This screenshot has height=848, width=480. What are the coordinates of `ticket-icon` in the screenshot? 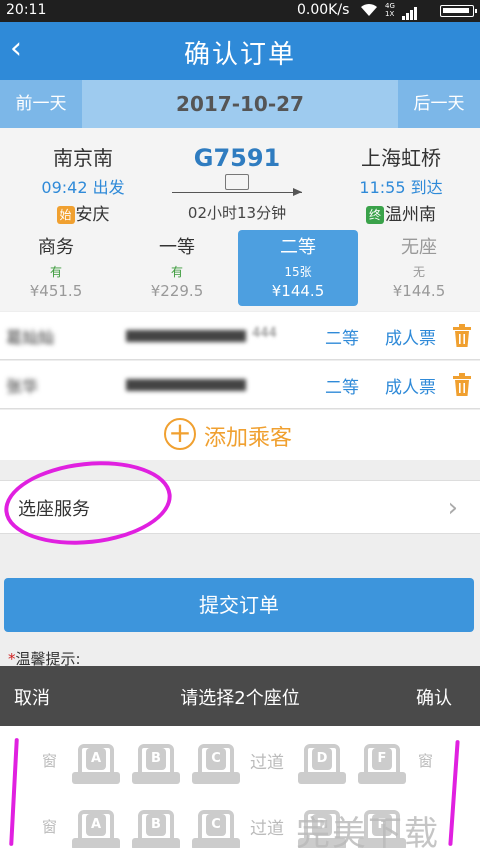 It's located at (237, 182).